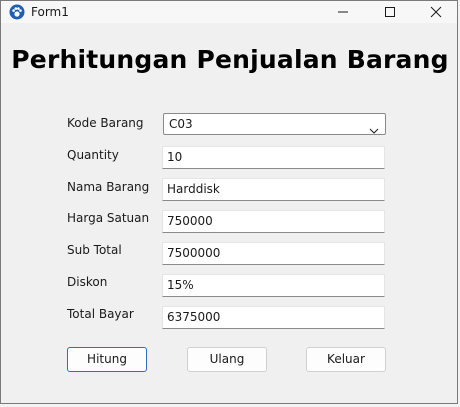  What do you see at coordinates (87, 282) in the screenshot?
I see `label-diskon: Diskon` at bounding box center [87, 282].